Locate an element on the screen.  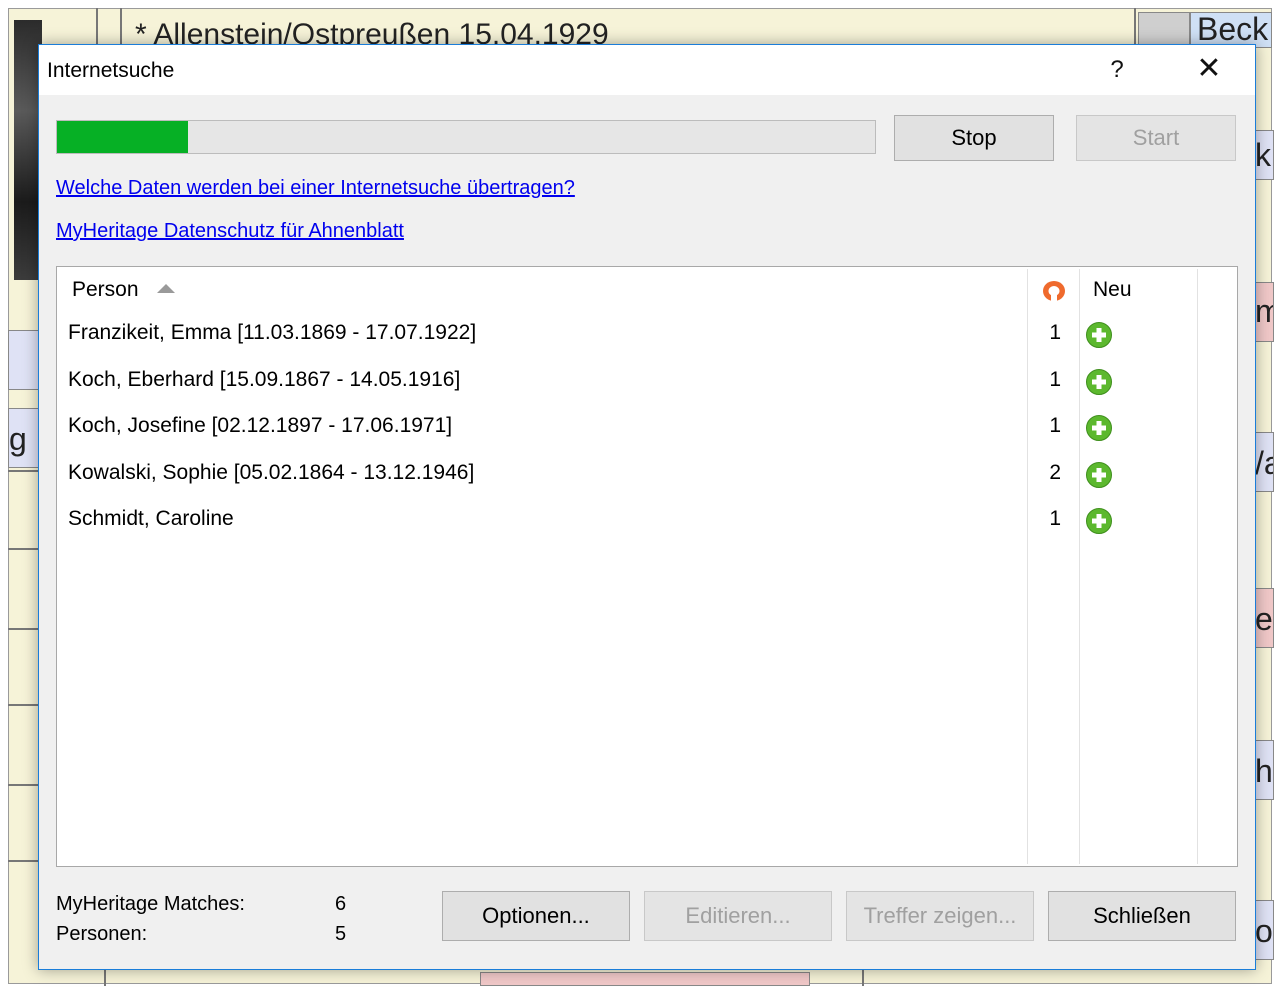
column-header-new: Neu is located at coordinates (1112, 290).